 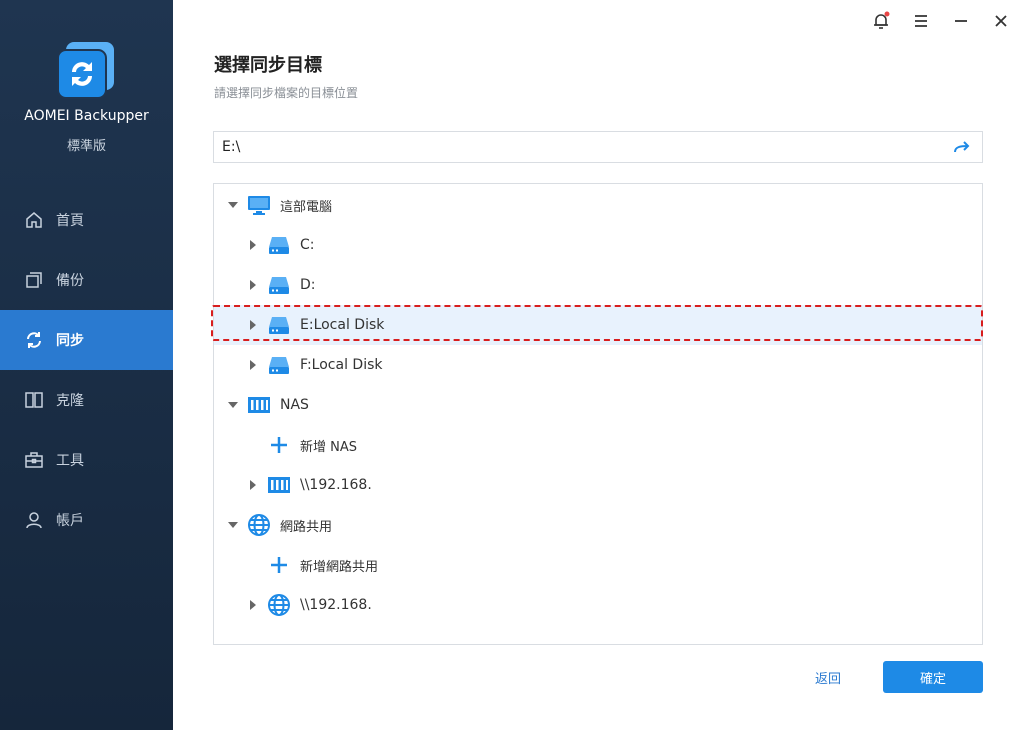 I want to click on add-nas-button: 新增 NAS, so click(x=598, y=445).